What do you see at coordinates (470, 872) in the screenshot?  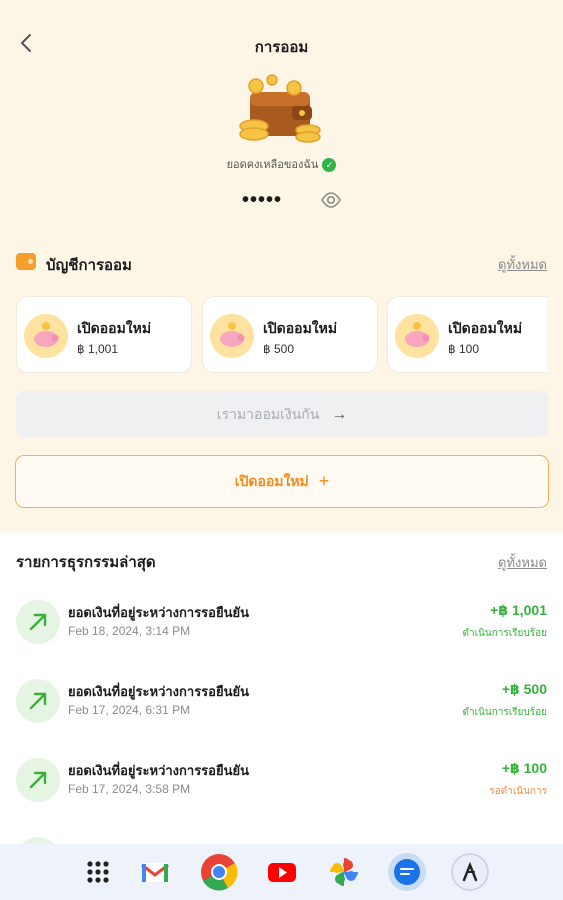 I see `assistant-icon` at bounding box center [470, 872].